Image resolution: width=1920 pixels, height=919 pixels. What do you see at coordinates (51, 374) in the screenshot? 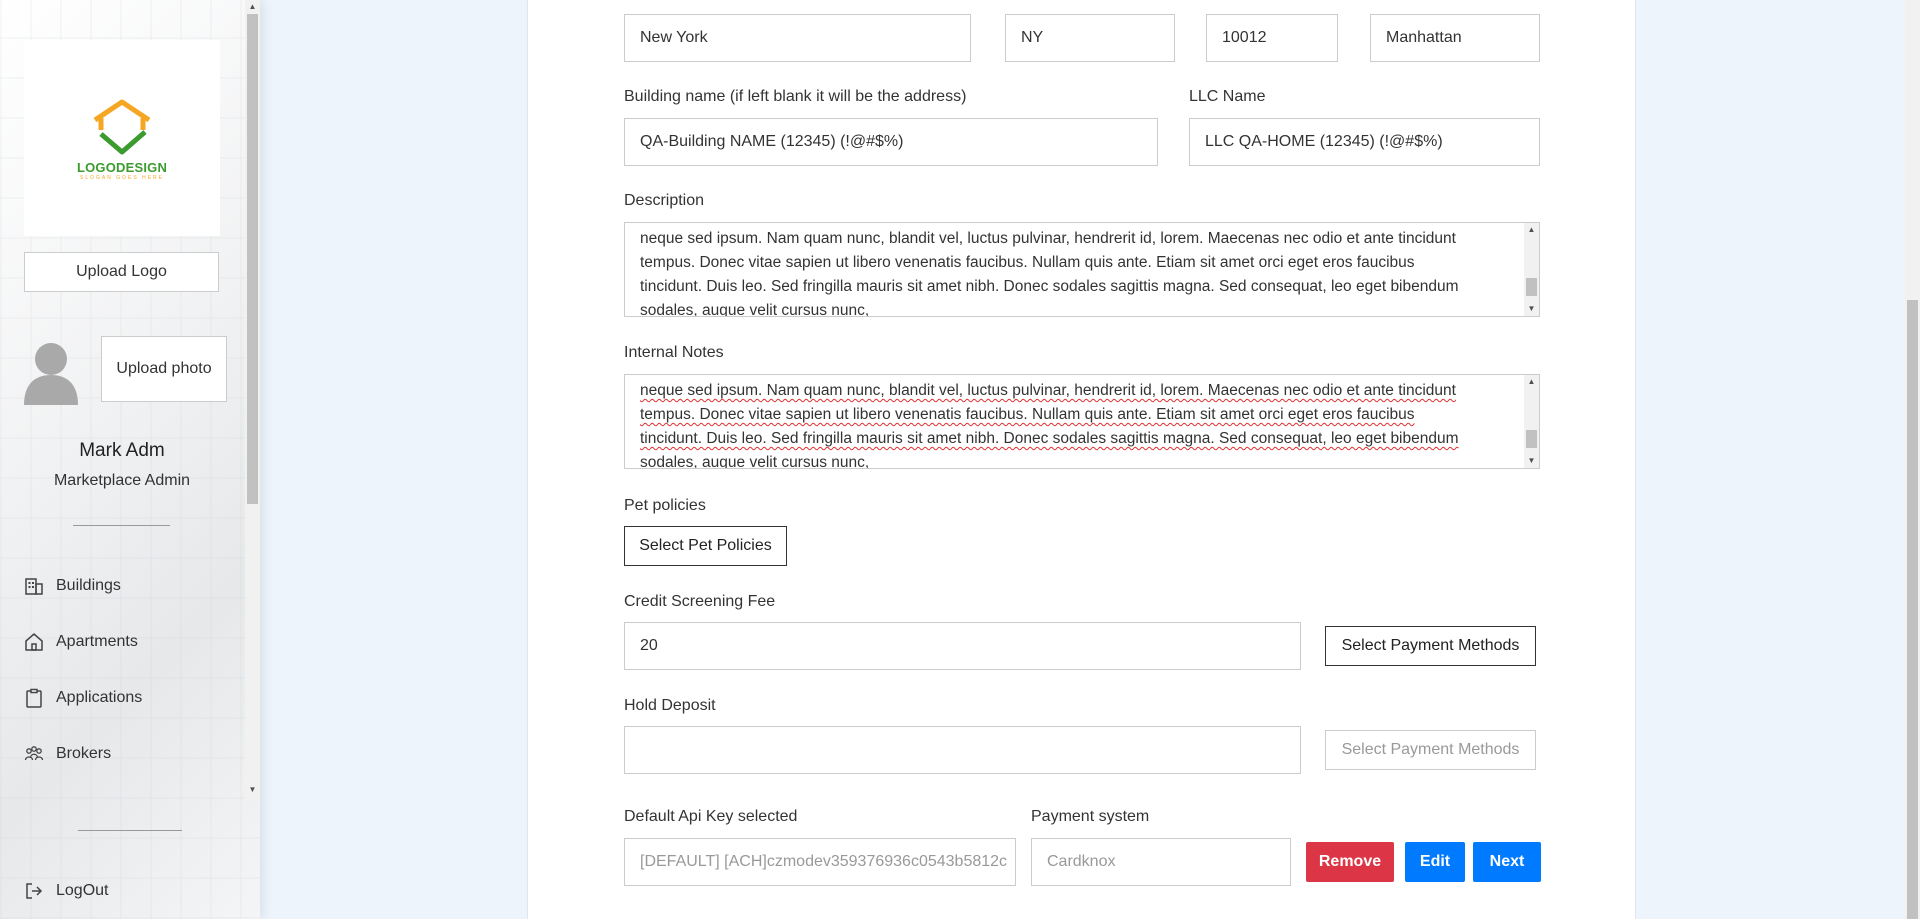
I see `avatar-placeholder-icon` at bounding box center [51, 374].